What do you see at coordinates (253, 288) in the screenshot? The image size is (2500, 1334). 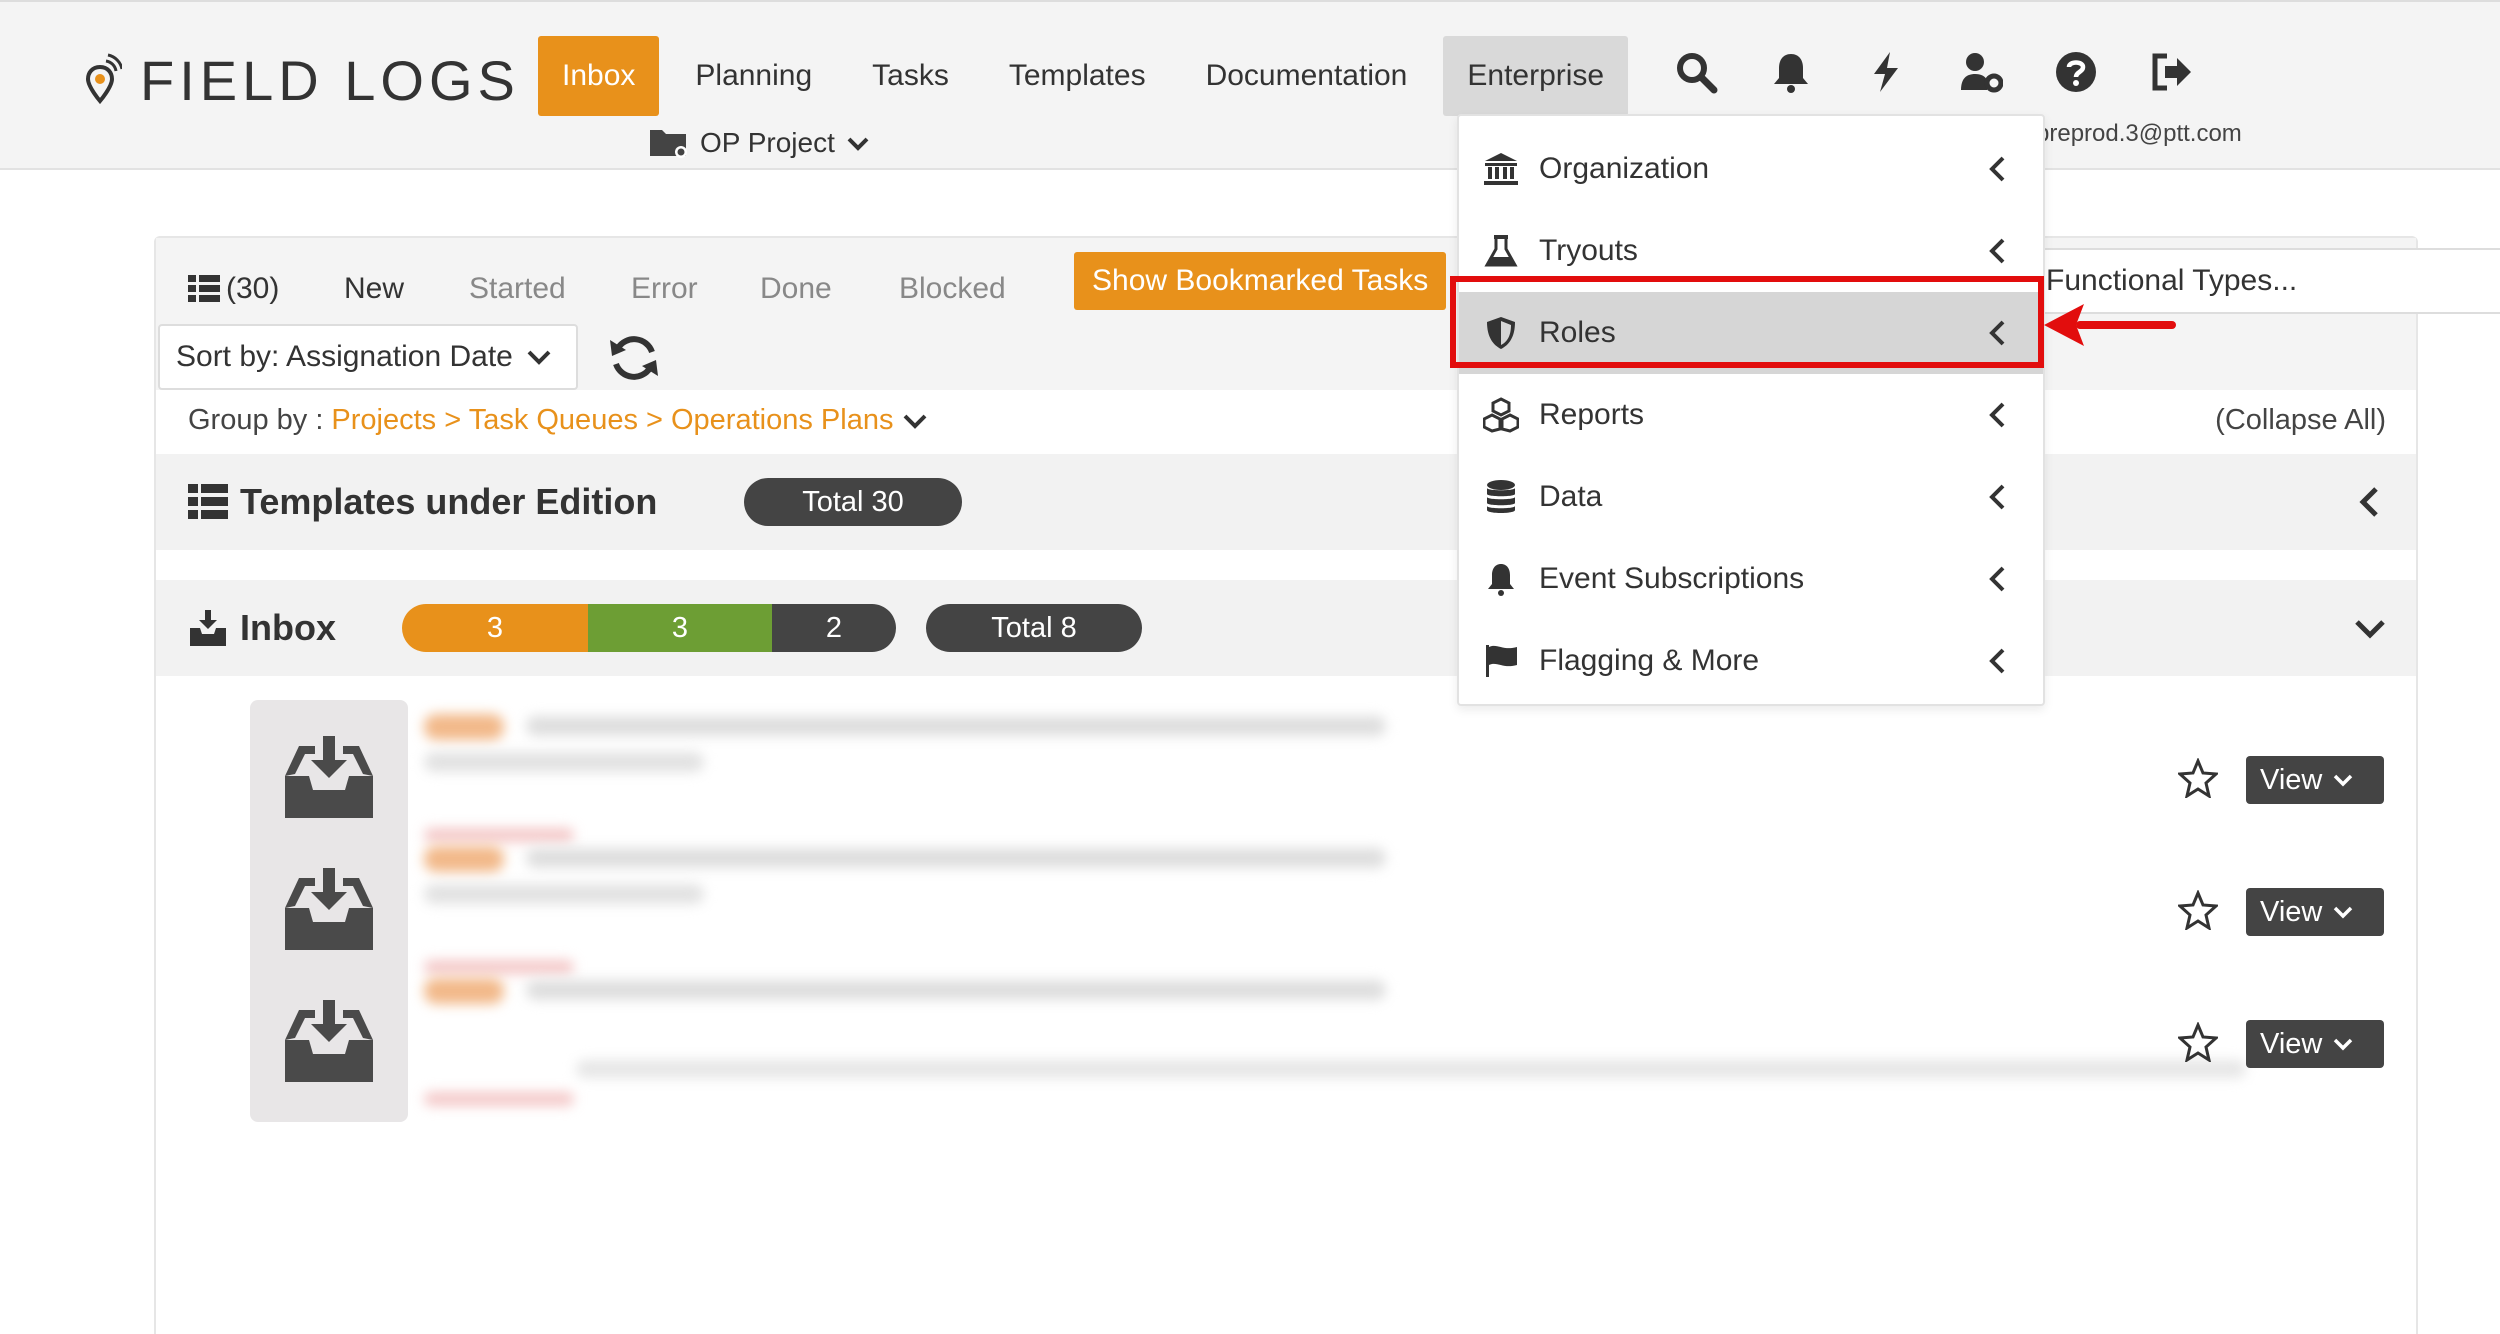 I see `tab-list-count: (30)` at bounding box center [253, 288].